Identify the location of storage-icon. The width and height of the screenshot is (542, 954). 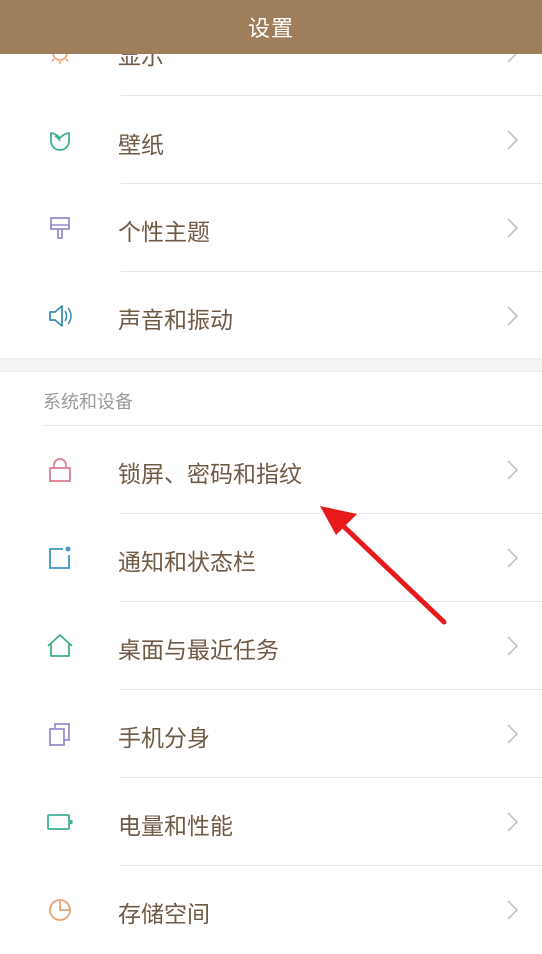
(60, 910).